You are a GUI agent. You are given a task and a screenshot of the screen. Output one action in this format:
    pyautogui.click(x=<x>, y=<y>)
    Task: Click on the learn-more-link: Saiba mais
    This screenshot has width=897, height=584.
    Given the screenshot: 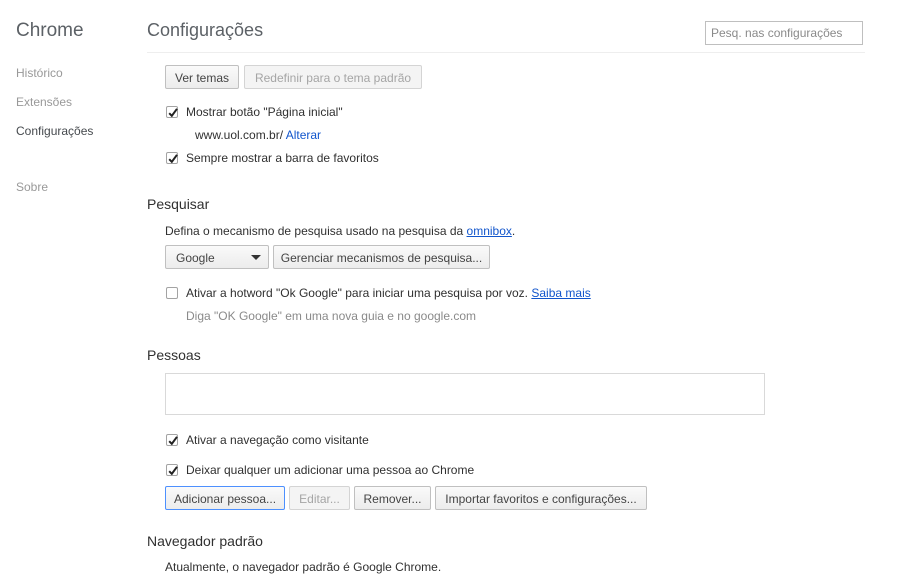 What is the action you would take?
    pyautogui.click(x=560, y=293)
    